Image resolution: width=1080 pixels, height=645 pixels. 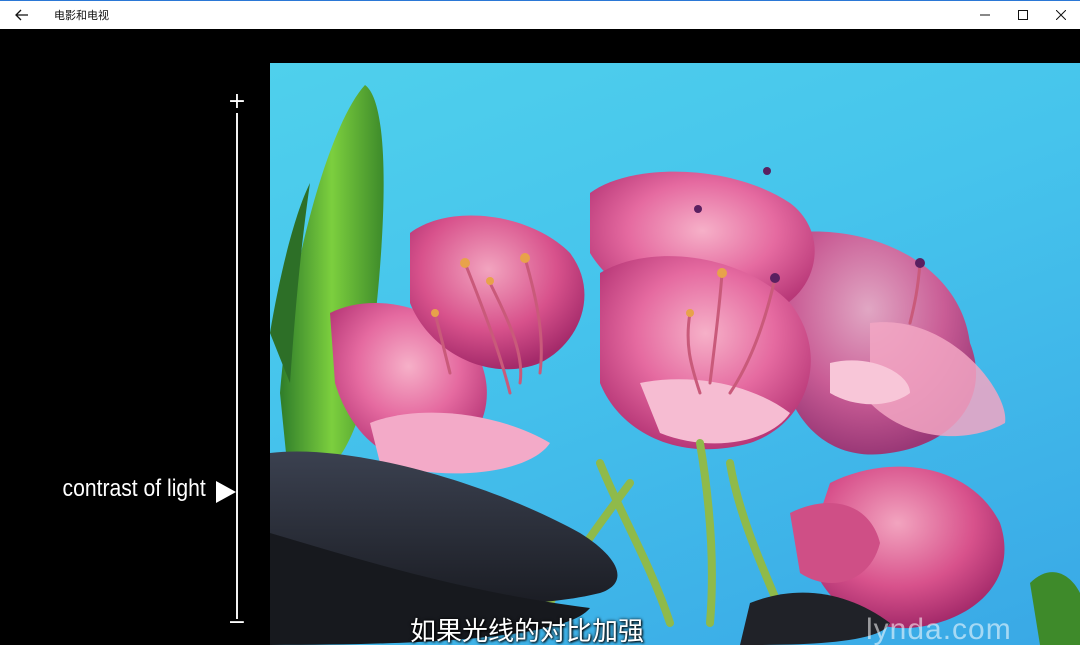 I want to click on scale-plus-label: +, so click(x=237, y=101).